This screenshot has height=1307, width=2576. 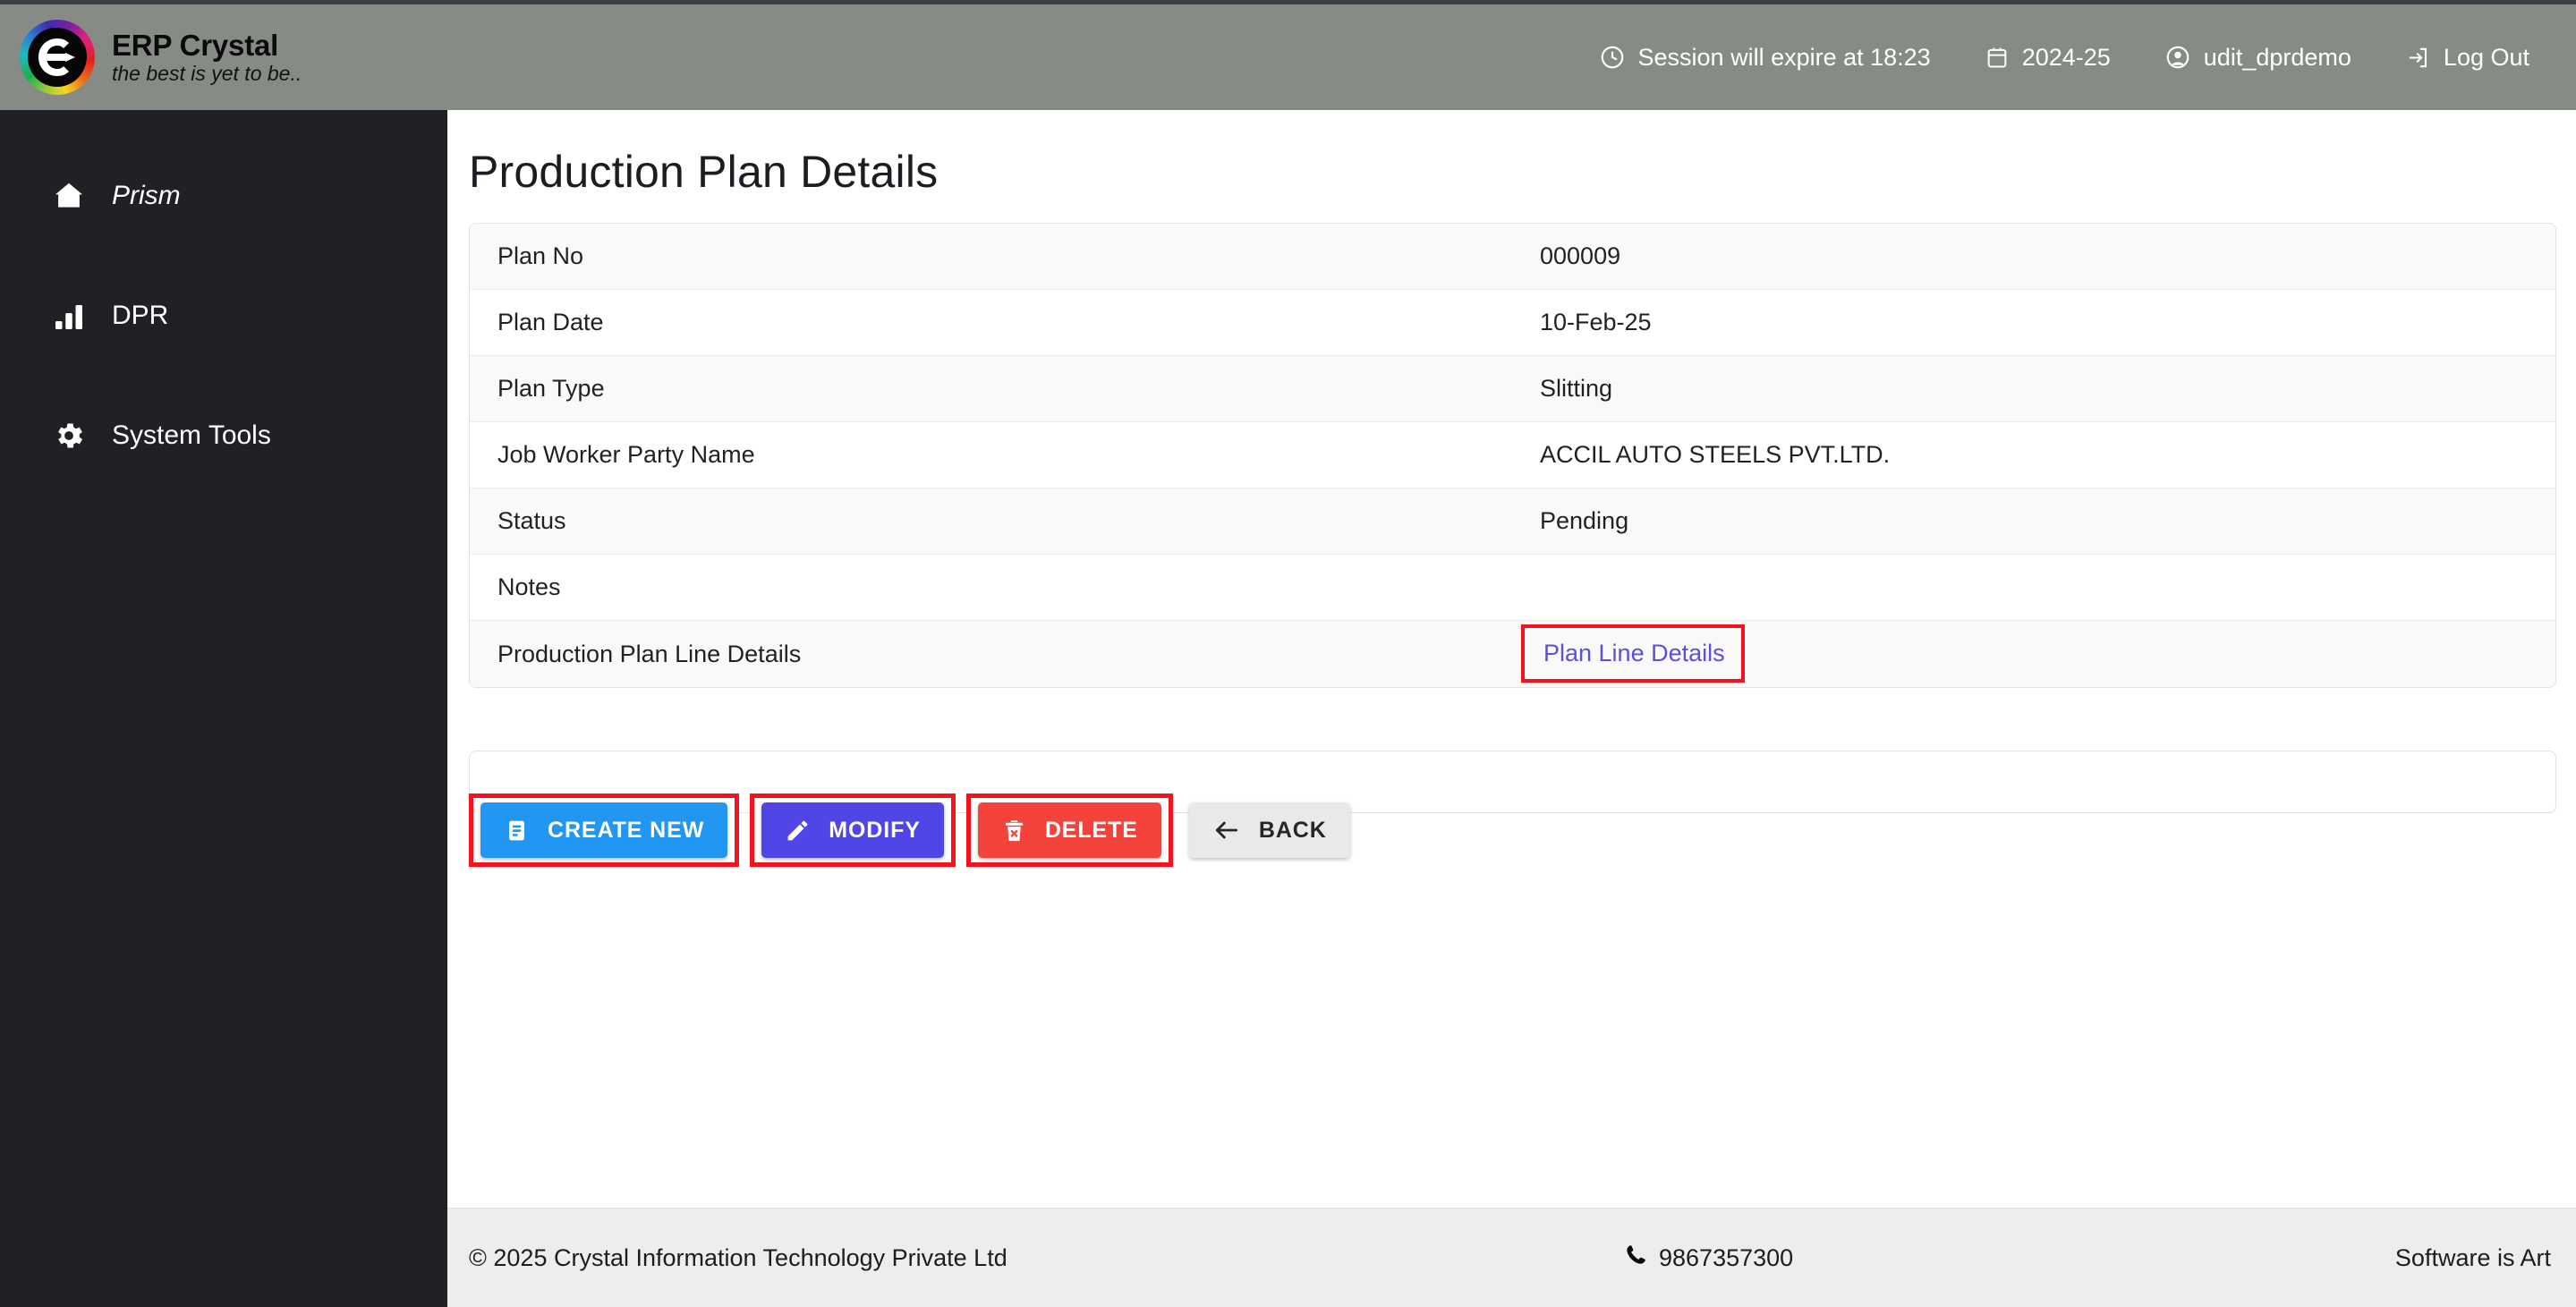 I want to click on username-label: udit_dprdemo, so click(x=2277, y=57).